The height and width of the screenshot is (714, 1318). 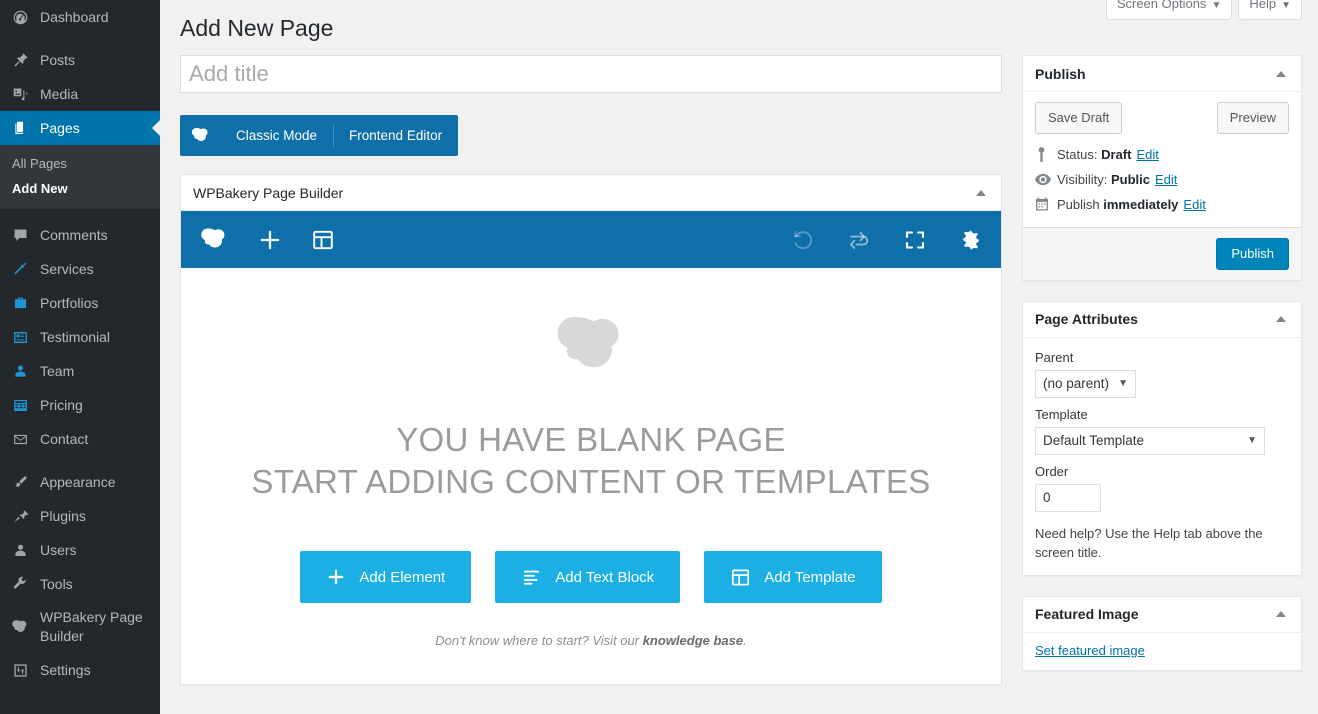 I want to click on schedule-row: Publish immediately Edit, so click(x=1162, y=204).